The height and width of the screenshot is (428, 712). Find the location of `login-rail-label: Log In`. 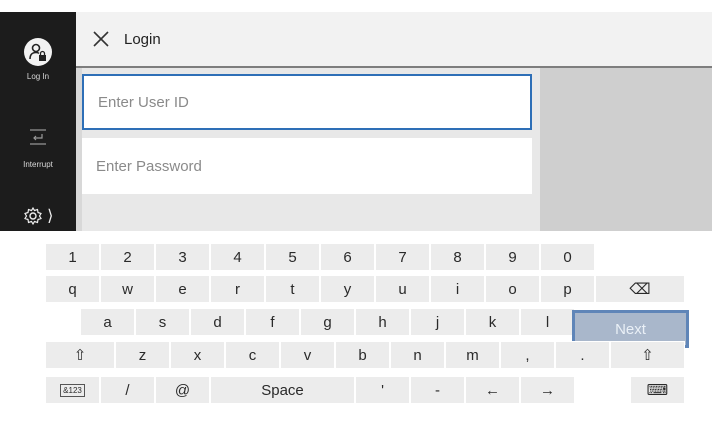

login-rail-label: Log In is located at coordinates (38, 76).